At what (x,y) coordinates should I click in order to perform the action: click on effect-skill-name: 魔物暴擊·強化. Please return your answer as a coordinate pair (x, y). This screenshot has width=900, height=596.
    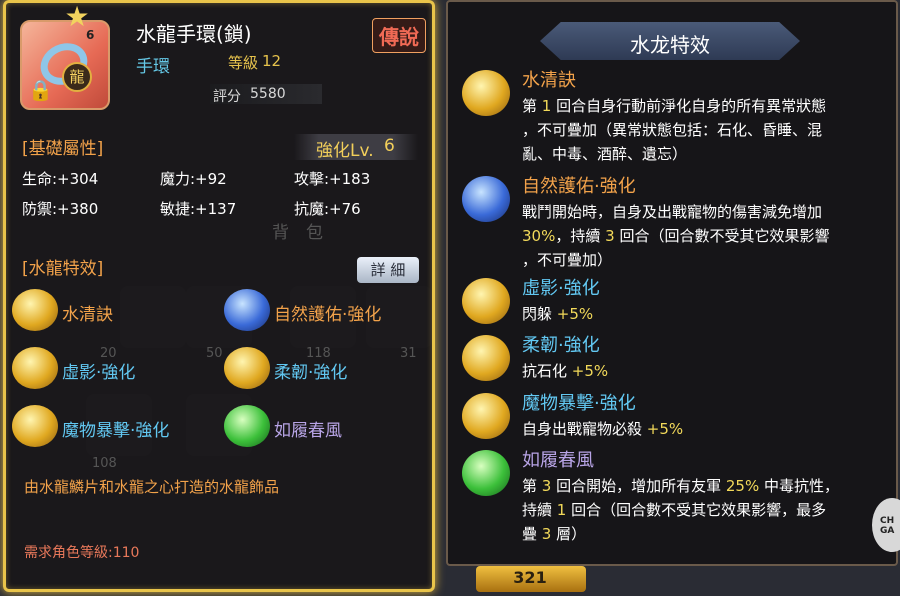
    Looking at the image, I should click on (579, 403).